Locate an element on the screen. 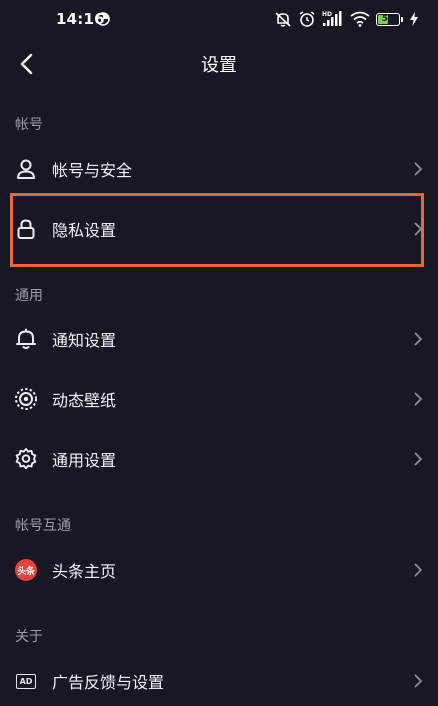  app-notification-icon is located at coordinates (103, 19).